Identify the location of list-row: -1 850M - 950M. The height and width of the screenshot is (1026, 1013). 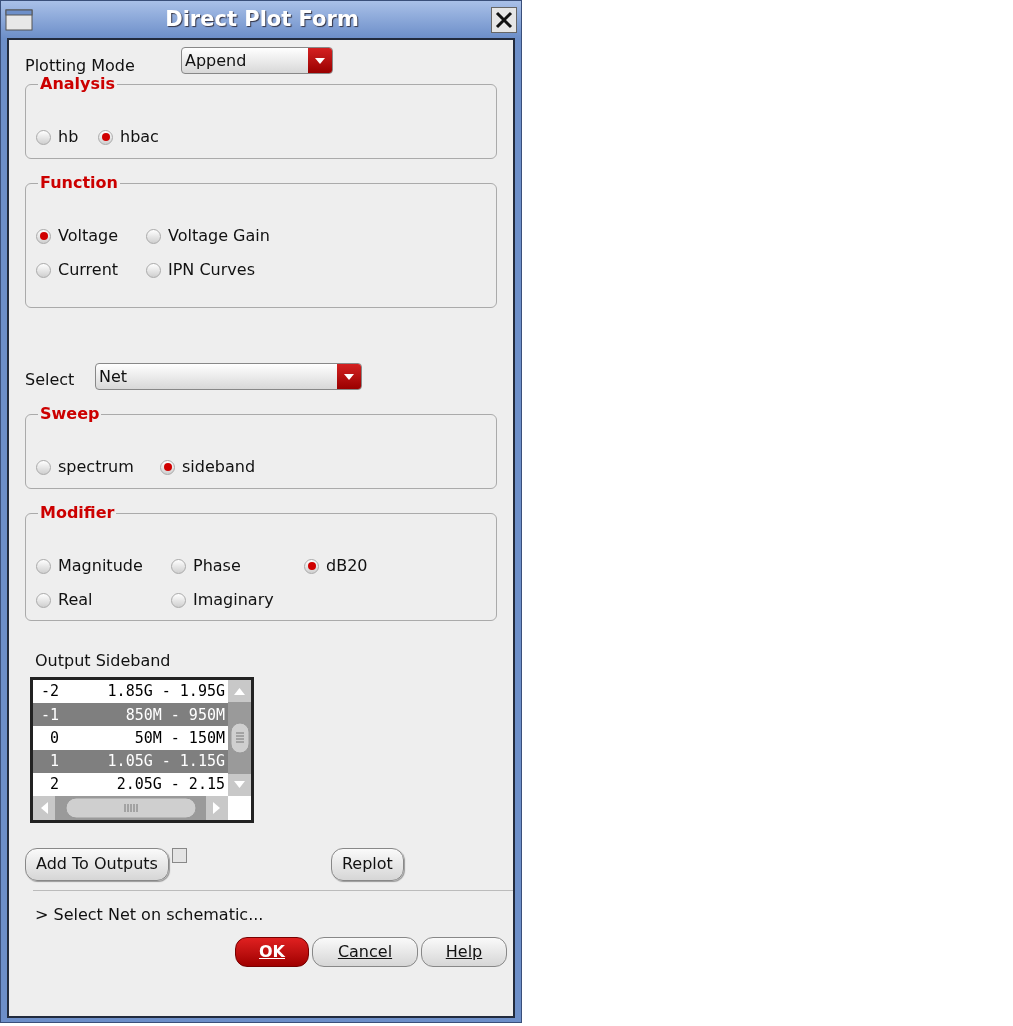
(130, 715).